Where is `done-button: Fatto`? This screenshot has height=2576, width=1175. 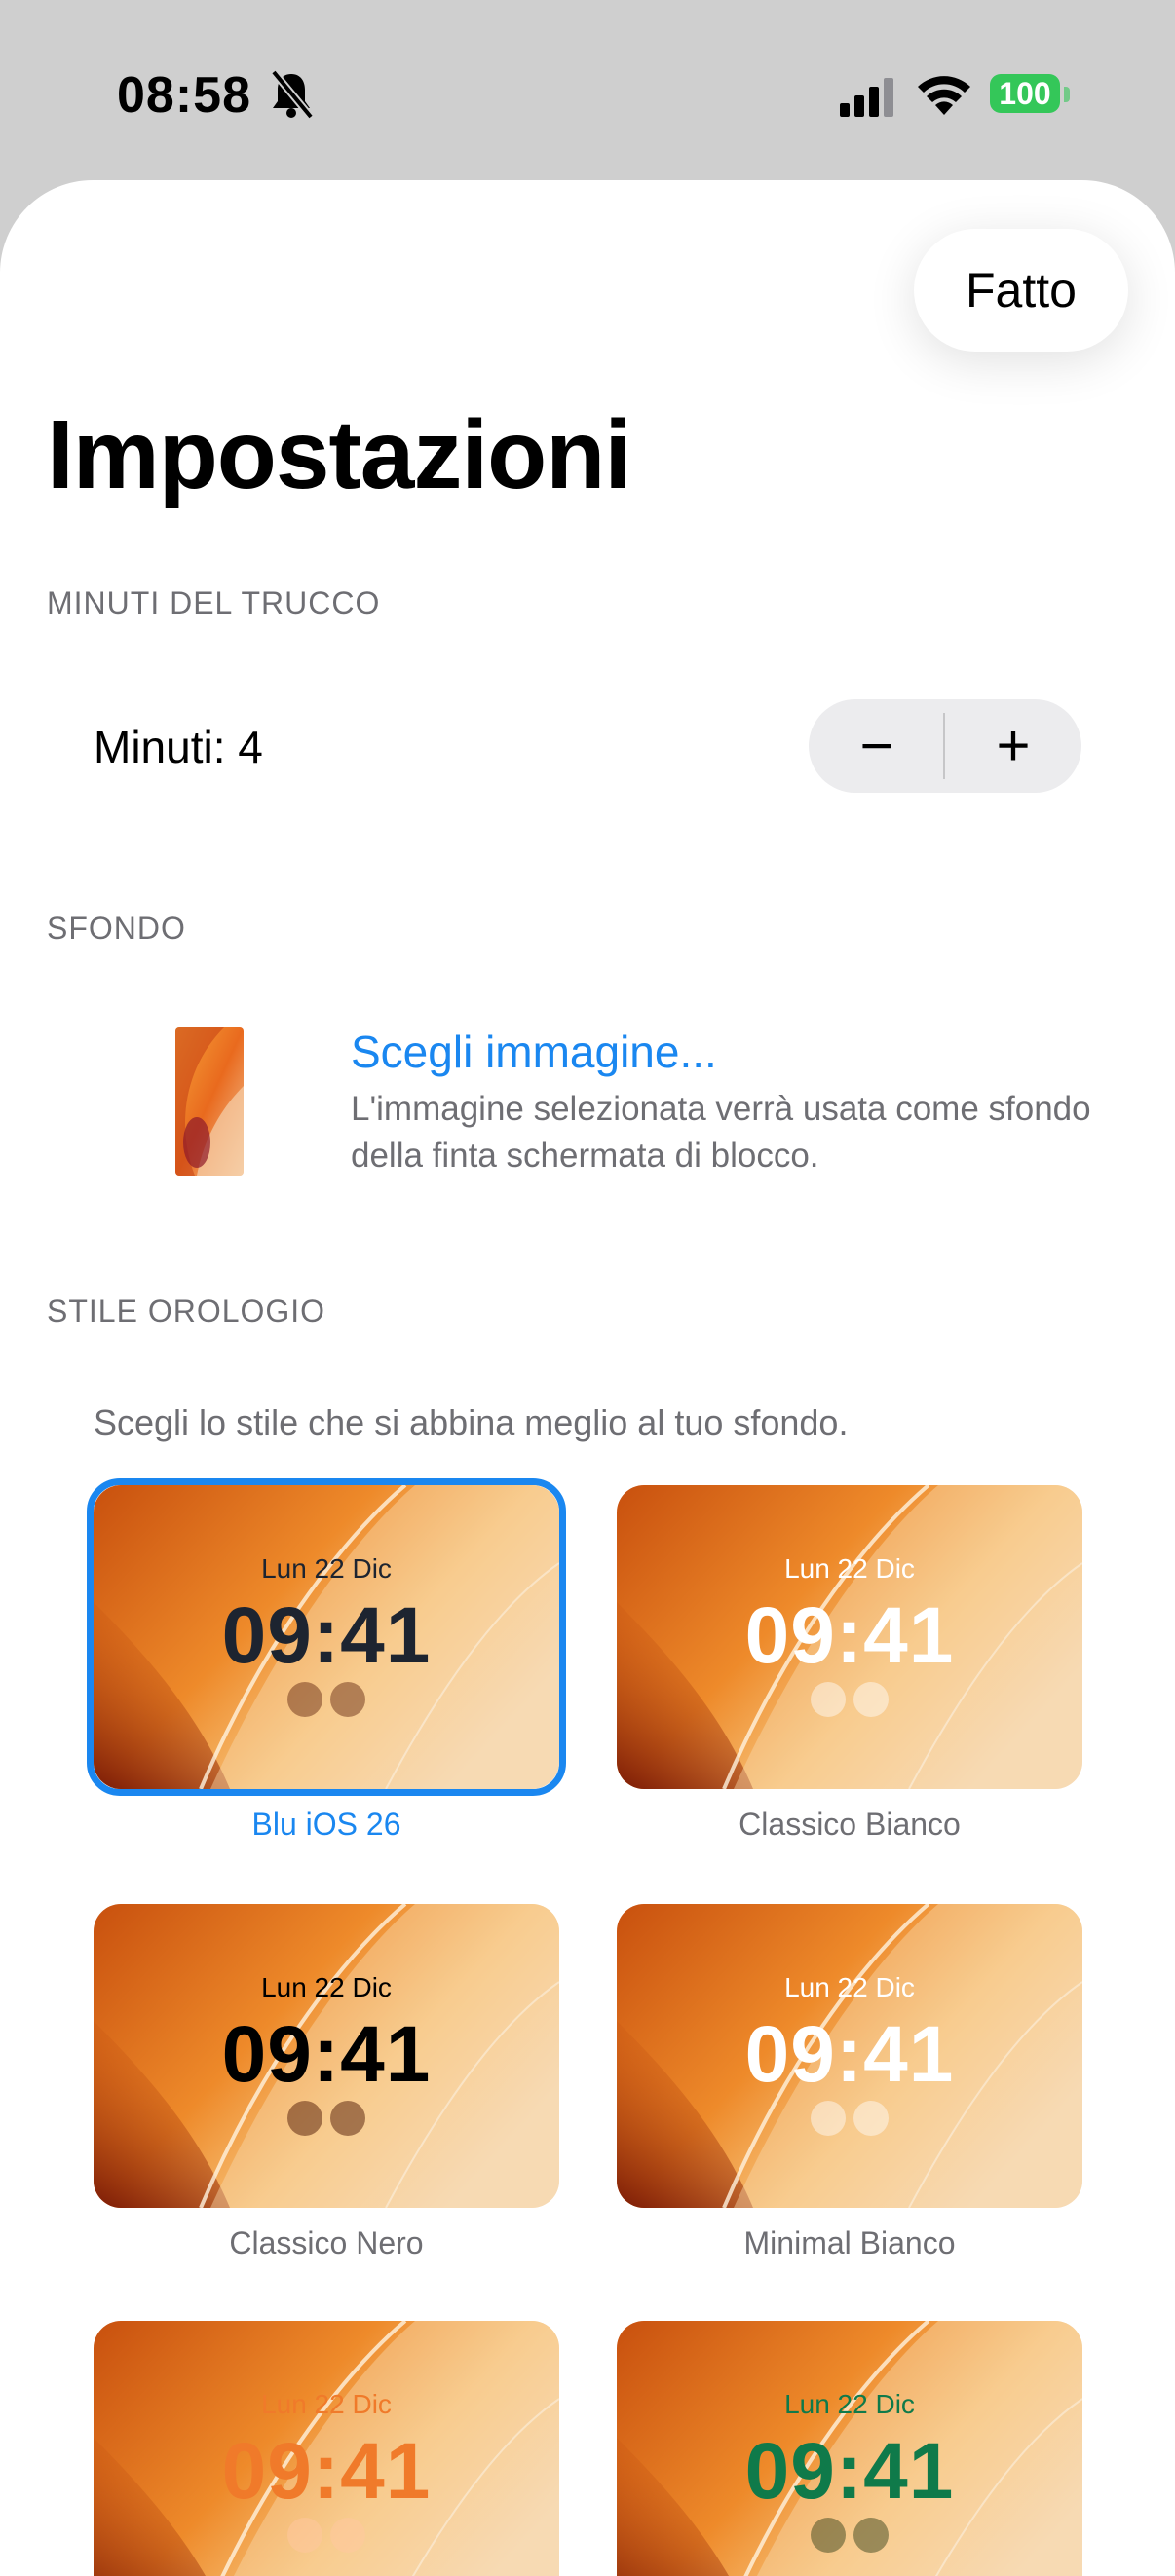
done-button: Fatto is located at coordinates (1021, 290).